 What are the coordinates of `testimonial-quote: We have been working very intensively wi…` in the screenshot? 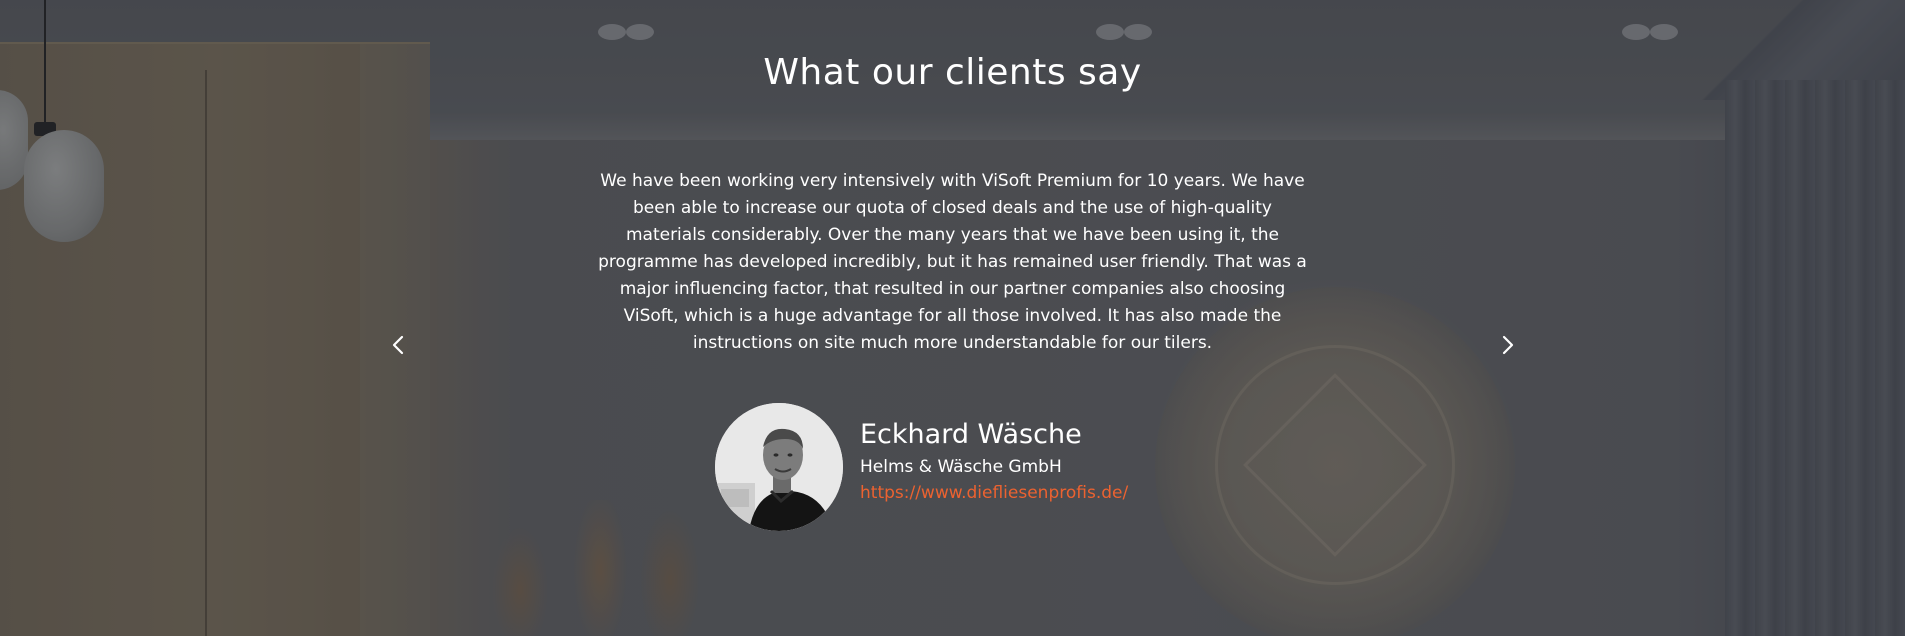 It's located at (952, 262).